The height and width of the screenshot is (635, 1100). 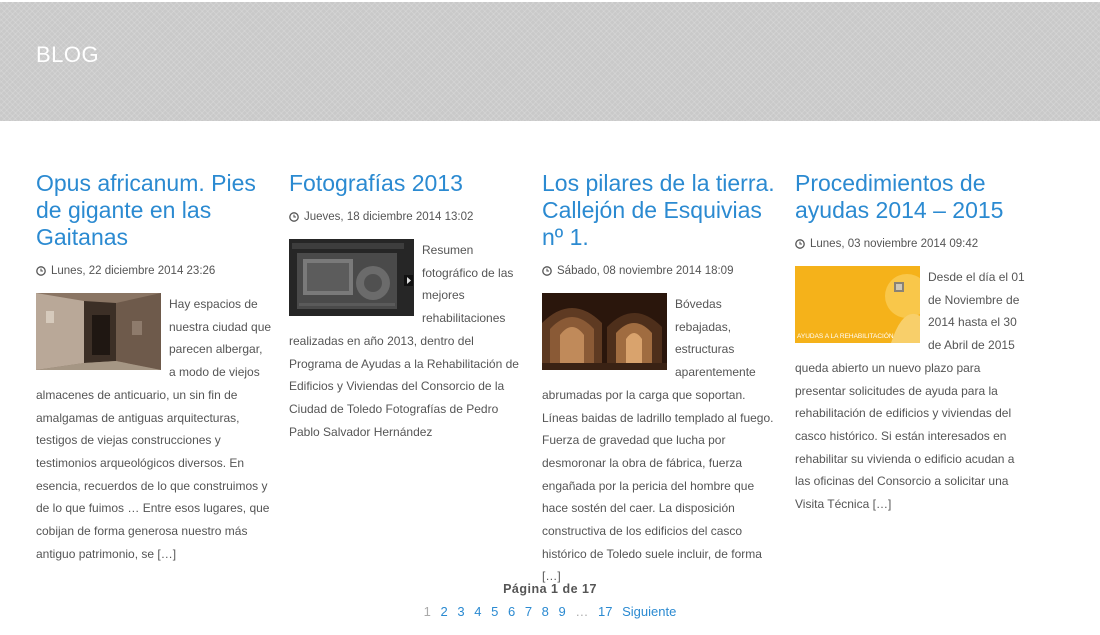 I want to click on page-title: BLOG, so click(x=68, y=54).